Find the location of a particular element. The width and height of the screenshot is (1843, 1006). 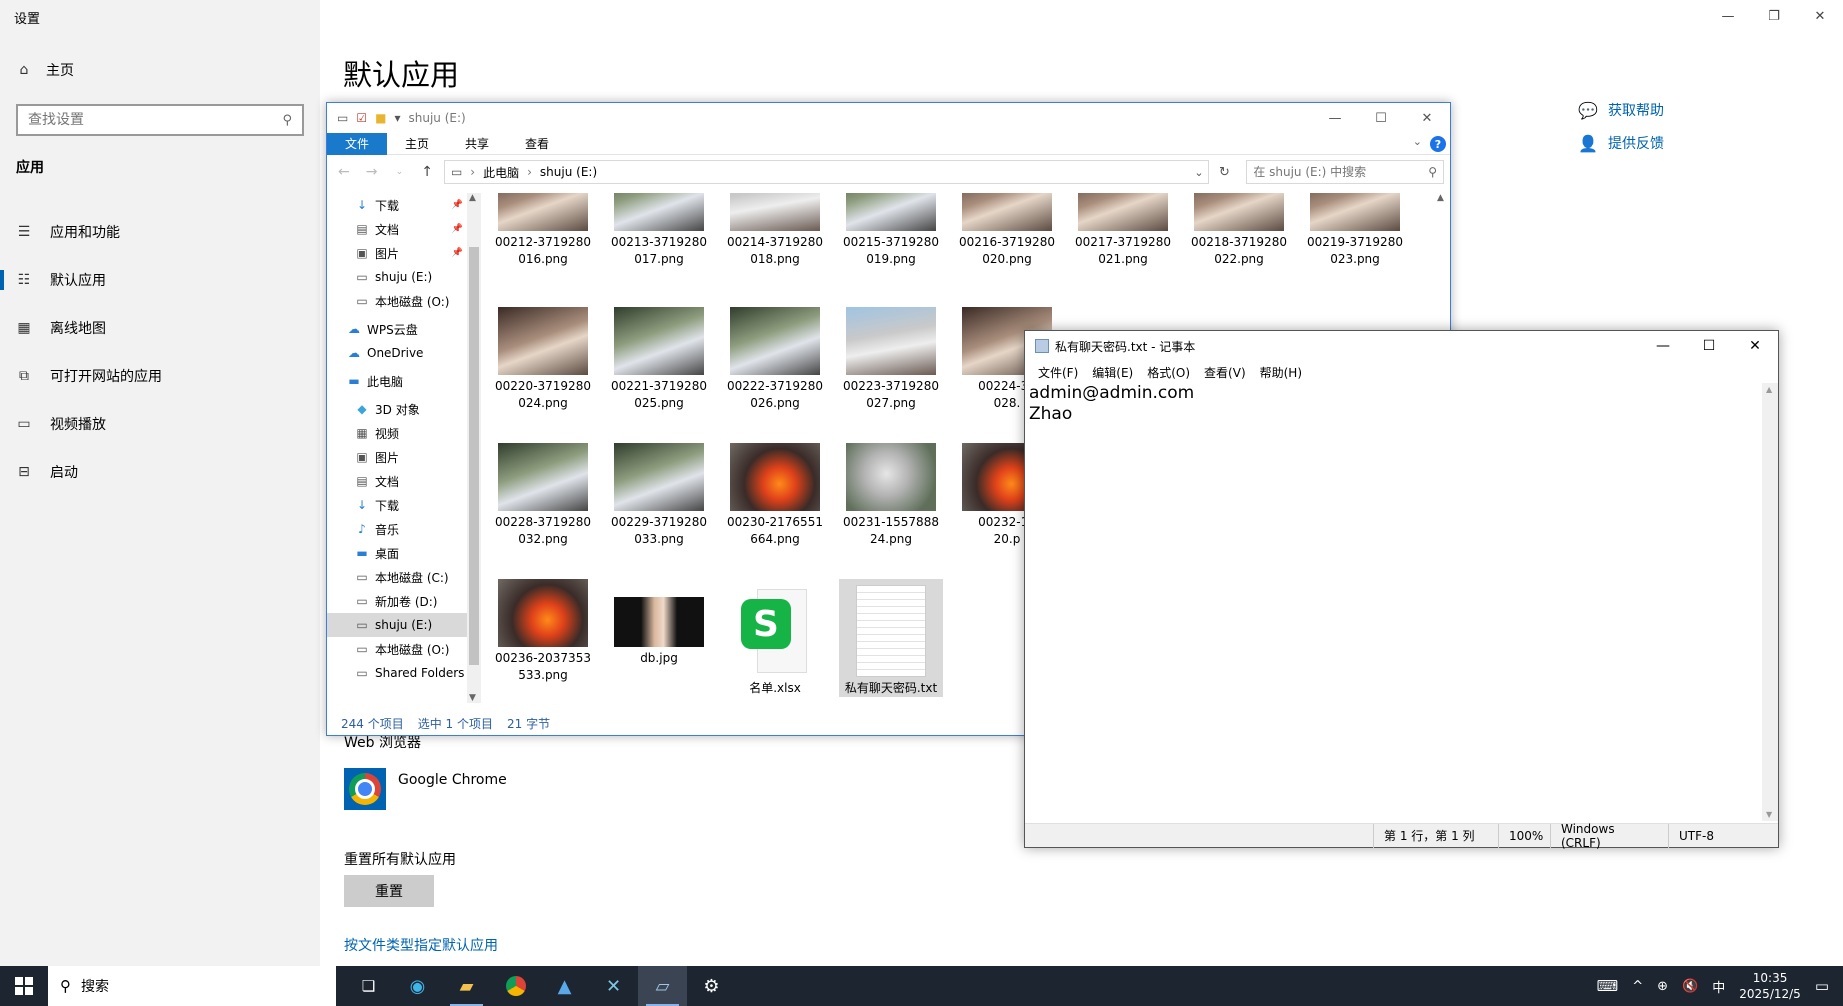

back-arrow-icon: ← is located at coordinates (344, 172).